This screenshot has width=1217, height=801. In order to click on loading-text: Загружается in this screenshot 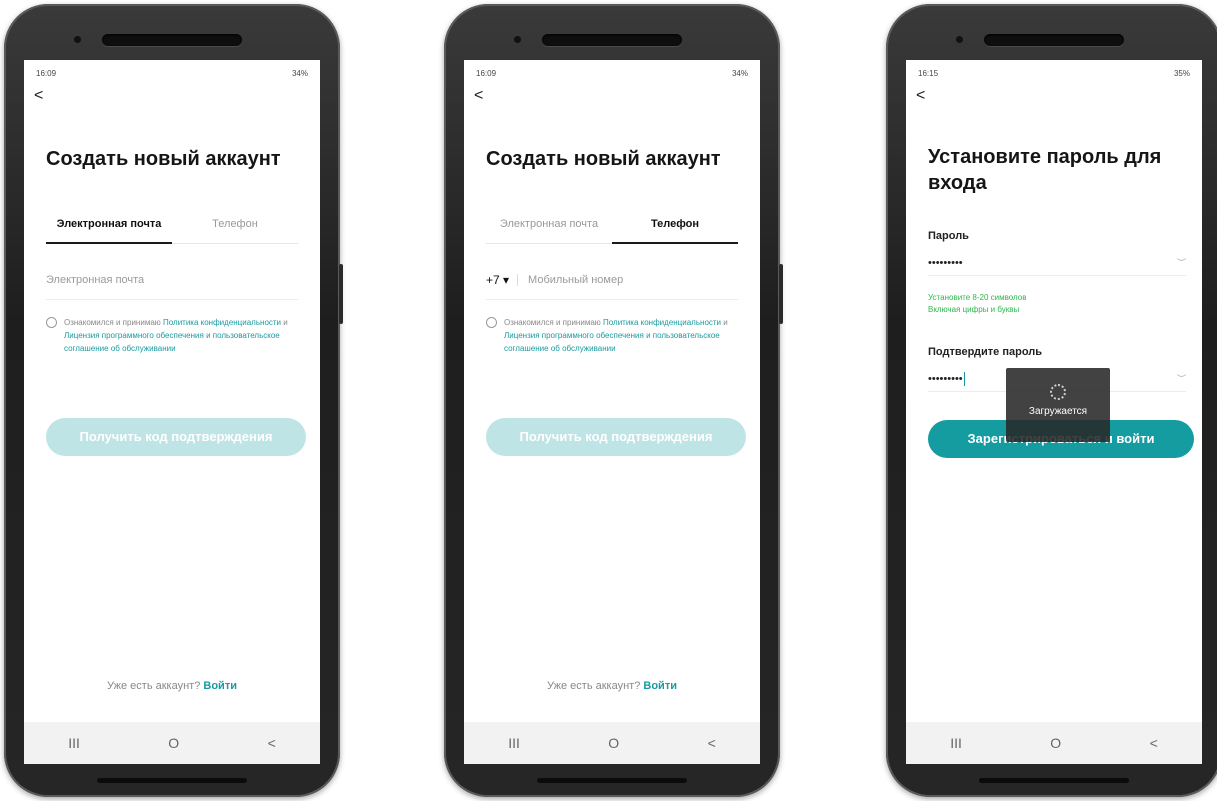, I will do `click(1058, 411)`.